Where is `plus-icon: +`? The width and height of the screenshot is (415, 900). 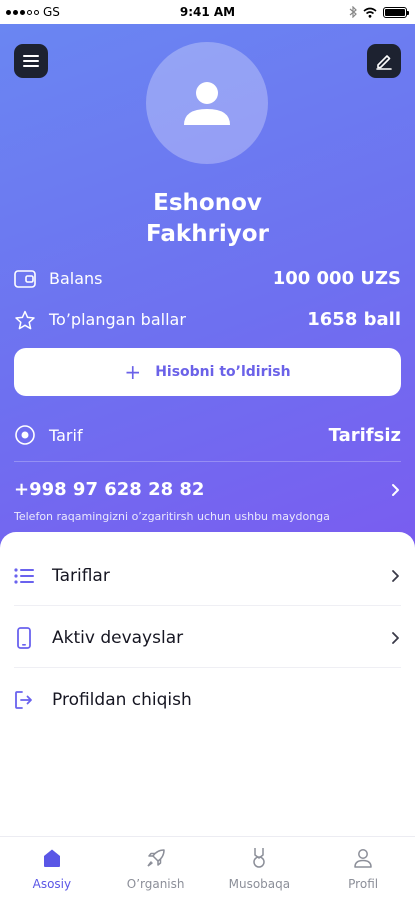
plus-icon: + is located at coordinates (133, 372).